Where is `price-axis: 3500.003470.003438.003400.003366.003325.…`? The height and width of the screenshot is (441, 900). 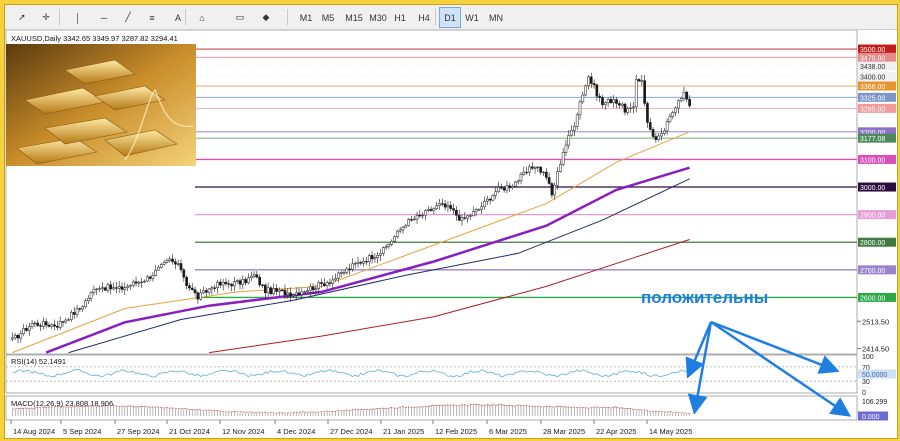
price-axis: 3500.003470.003438.003400.003366.003325.… is located at coordinates (876, 199).